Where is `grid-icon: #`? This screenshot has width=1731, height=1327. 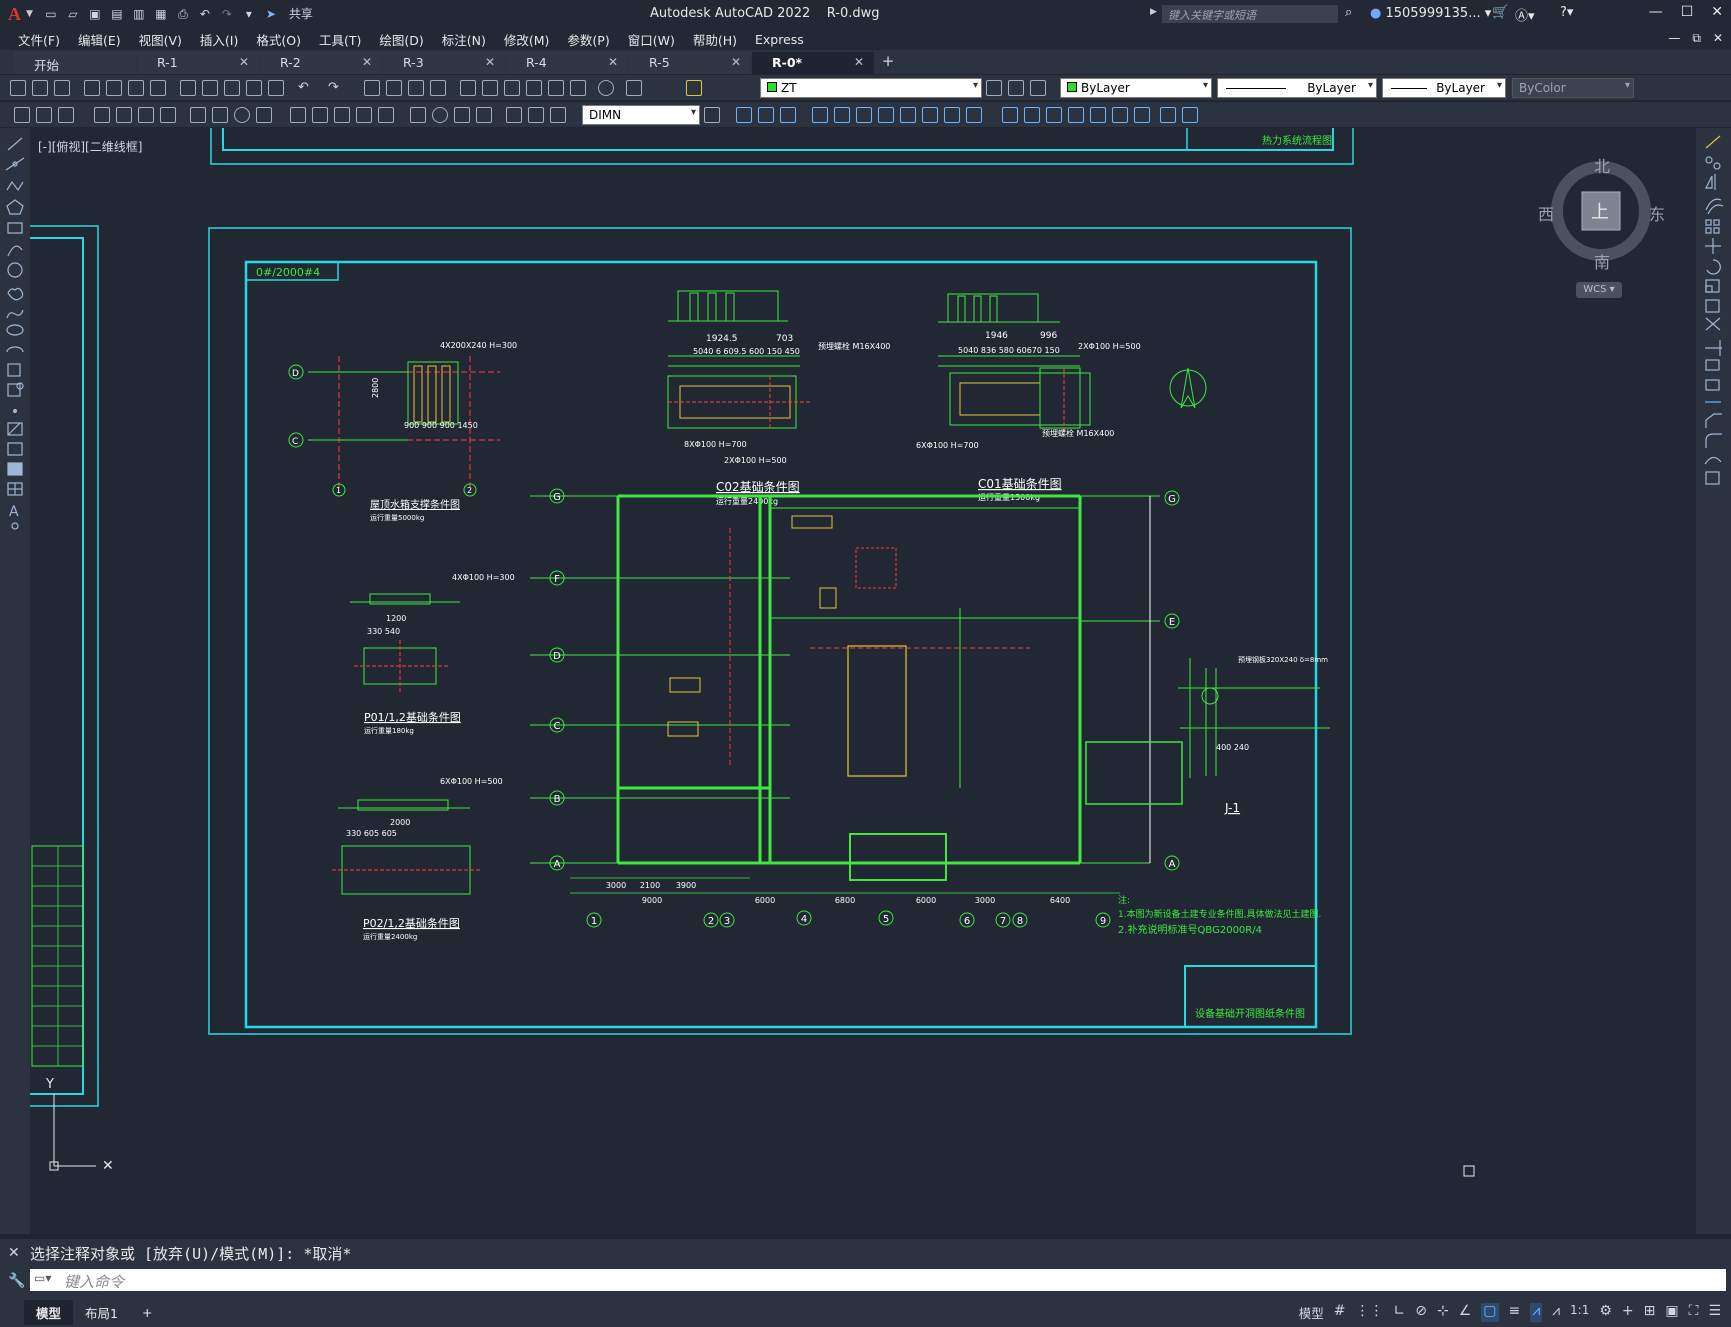
grid-icon: # is located at coordinates (1340, 1312).